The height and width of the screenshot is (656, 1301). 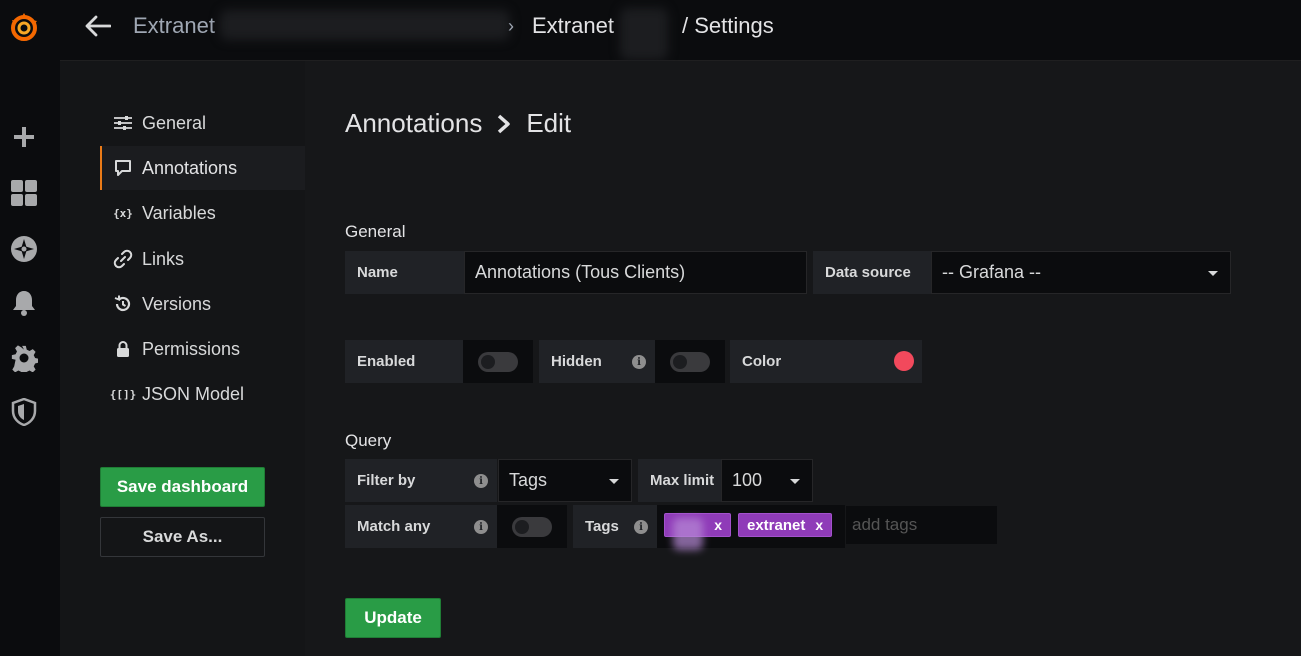 I want to click on lock-icon, so click(x=123, y=349).